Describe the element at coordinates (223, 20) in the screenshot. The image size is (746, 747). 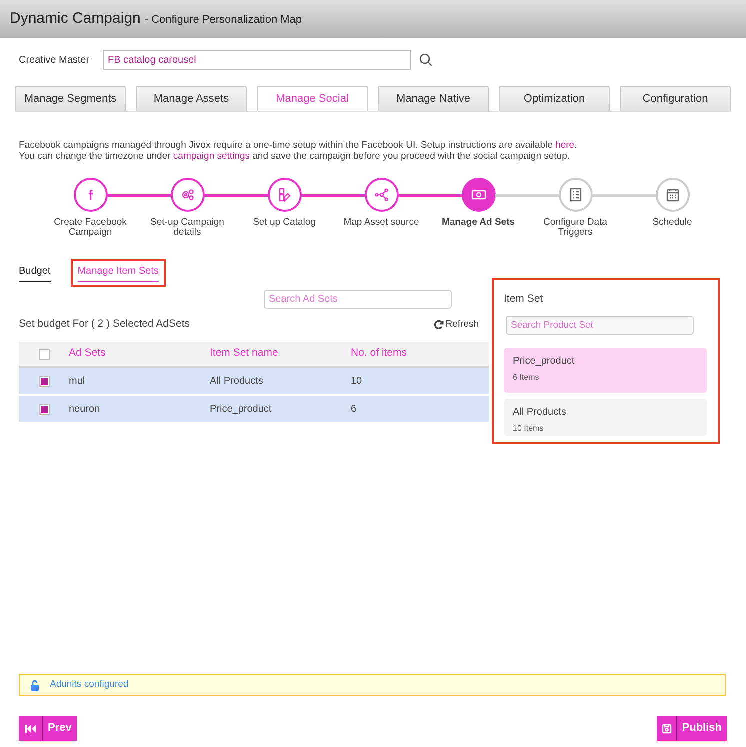
I see `window-subtitle: - Configure Personalization Map` at that location.